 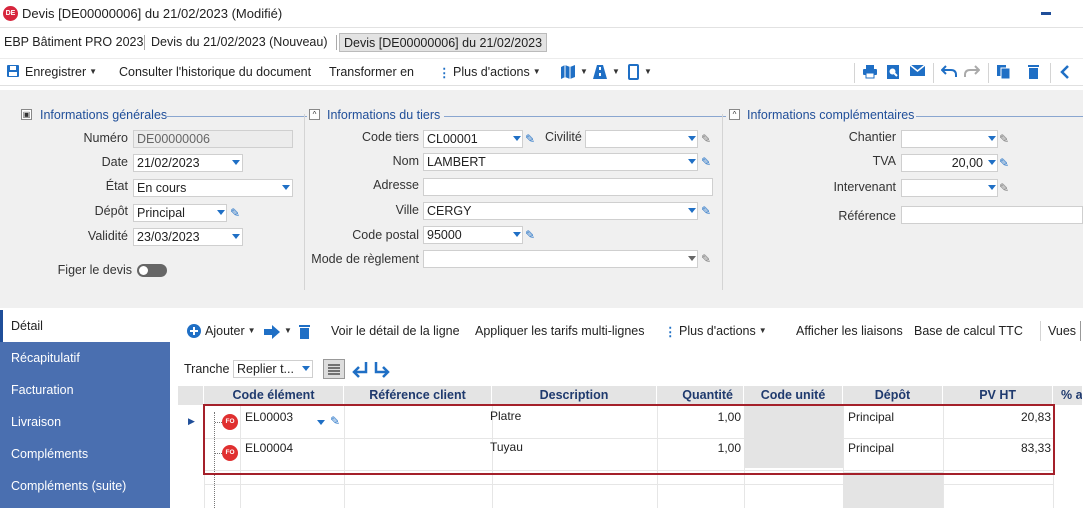 I want to click on ville-field: CERGY, so click(x=560, y=211).